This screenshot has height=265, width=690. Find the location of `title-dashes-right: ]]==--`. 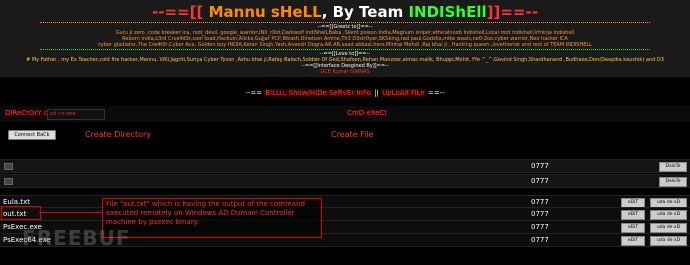

title-dashes-right: ]]==-- is located at coordinates (512, 12).